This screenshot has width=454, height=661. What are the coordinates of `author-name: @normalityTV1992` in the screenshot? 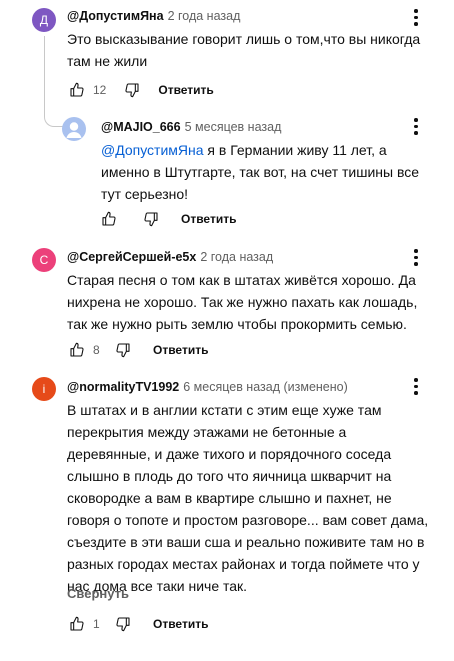 It's located at (123, 387).